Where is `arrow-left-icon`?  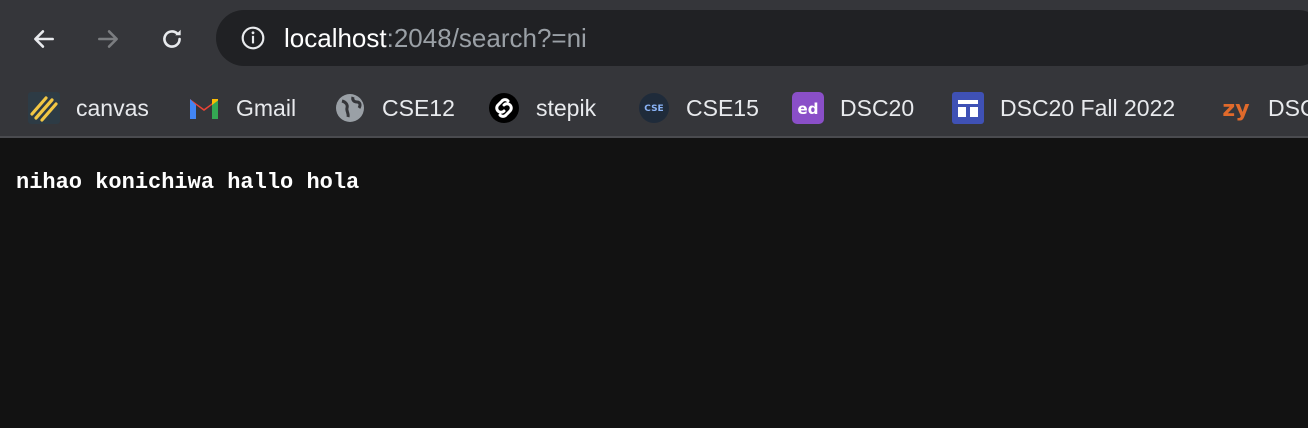
arrow-left-icon is located at coordinates (44, 39).